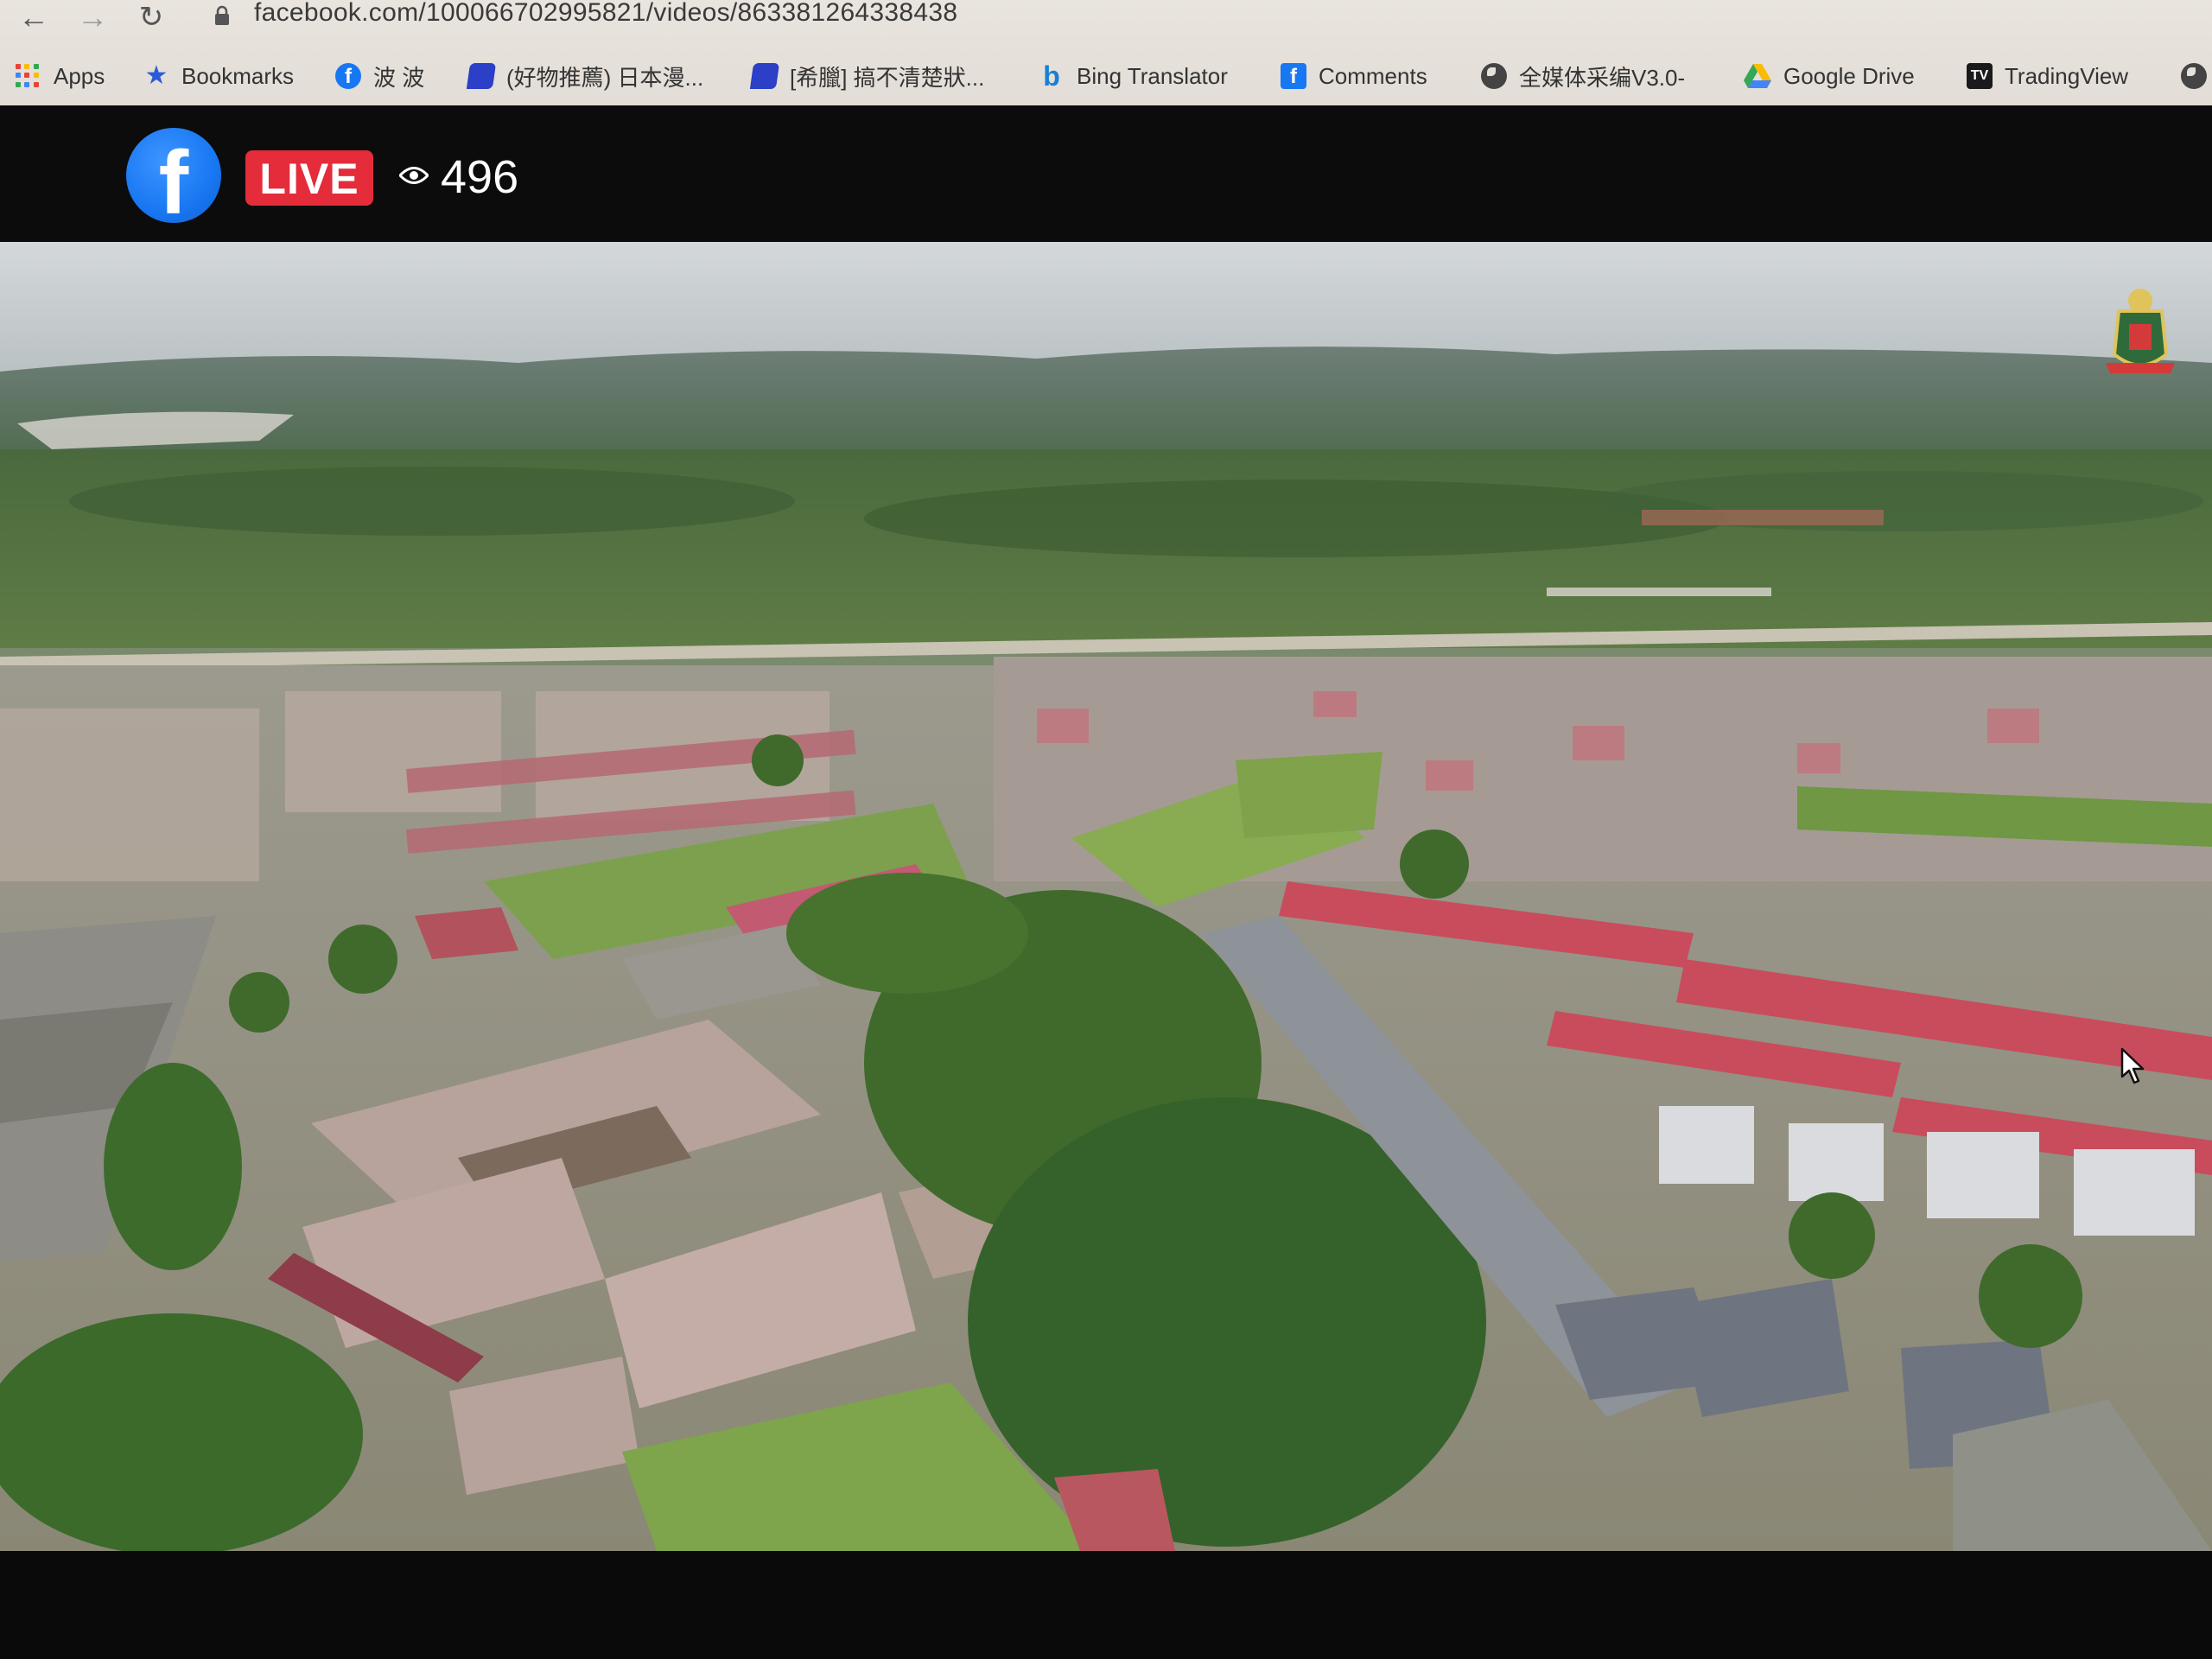  Describe the element at coordinates (399, 77) in the screenshot. I see `bookmark-label: 波 波` at that location.